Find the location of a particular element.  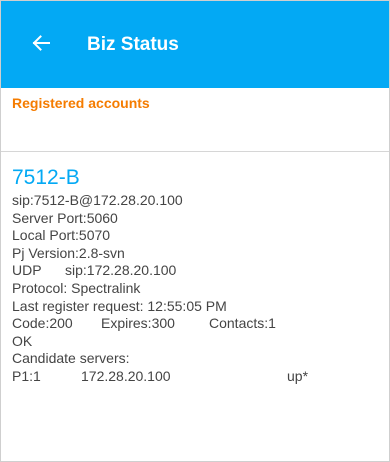

pj-version: Pj Version:2.8-svn is located at coordinates (68, 252).